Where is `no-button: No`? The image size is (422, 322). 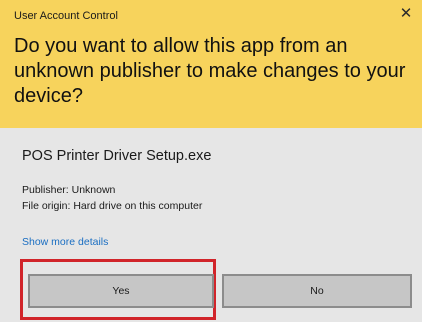
no-button: No is located at coordinates (317, 291).